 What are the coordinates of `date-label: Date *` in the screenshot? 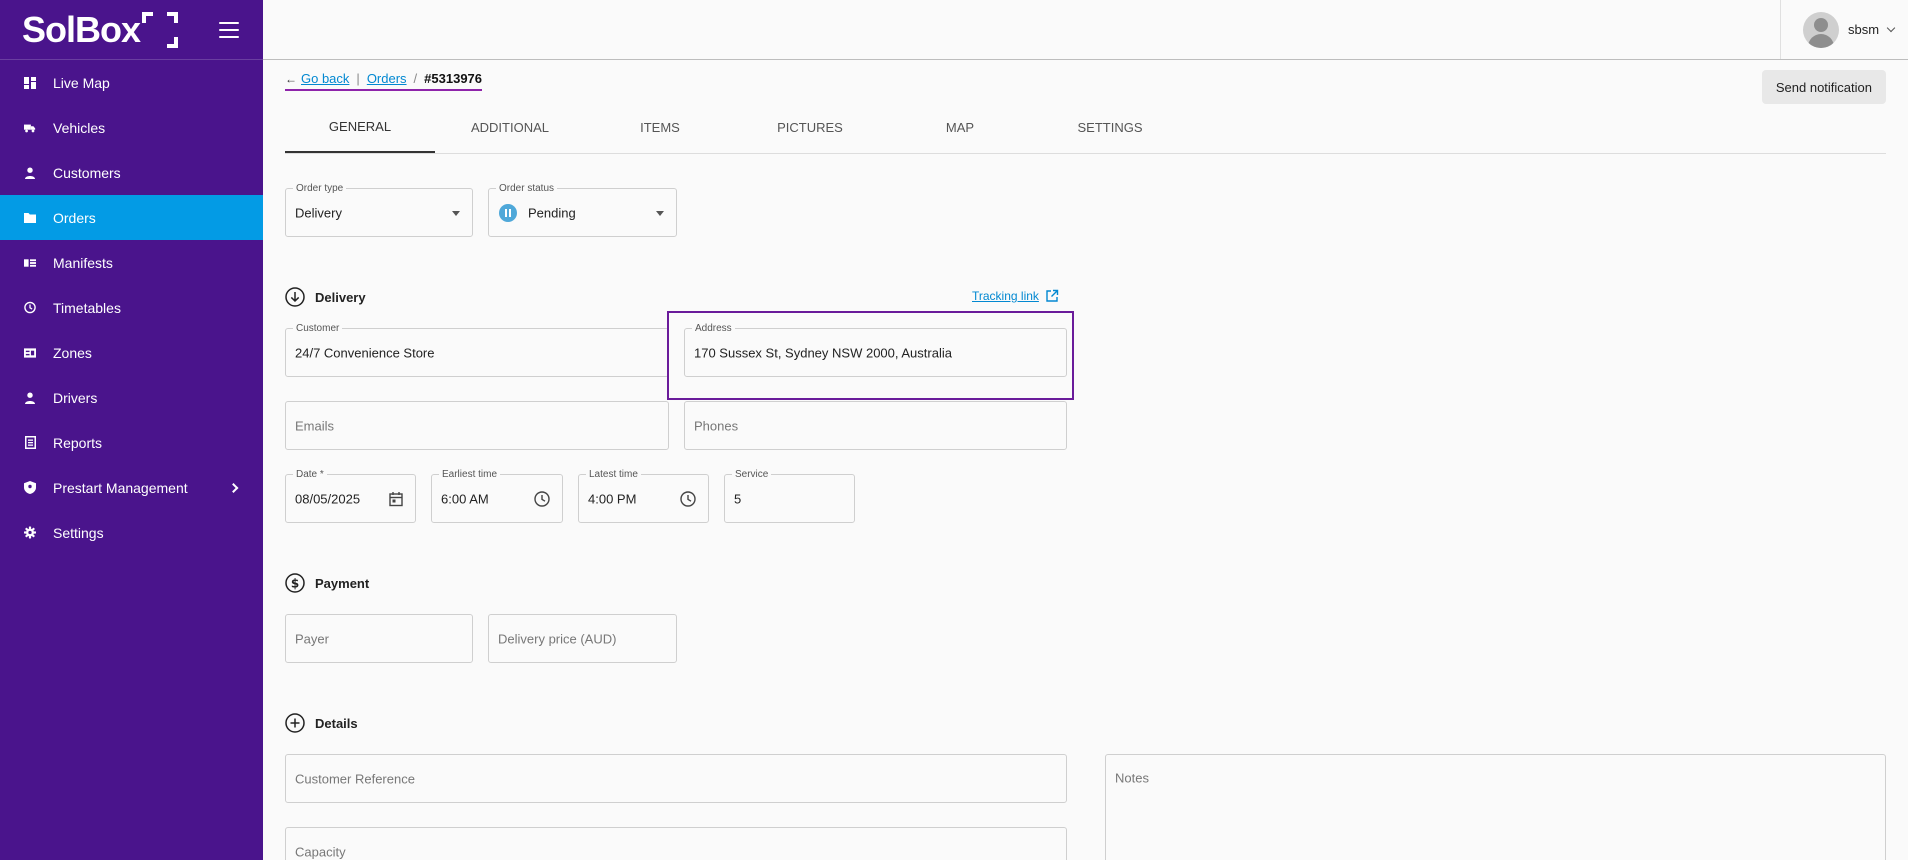 It's located at (310, 474).